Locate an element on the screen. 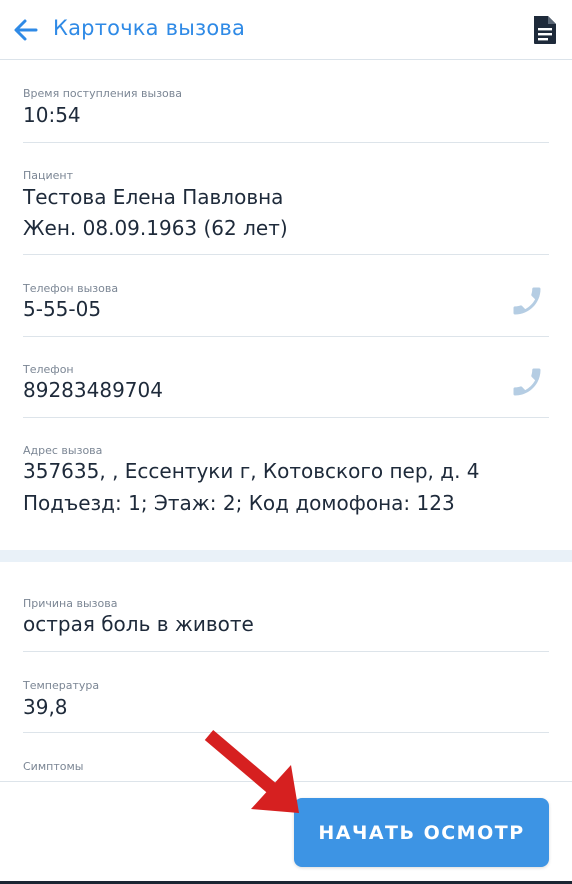 This screenshot has width=572, height=884. field-phone: Телефон 89283489704 is located at coordinates (286, 377).